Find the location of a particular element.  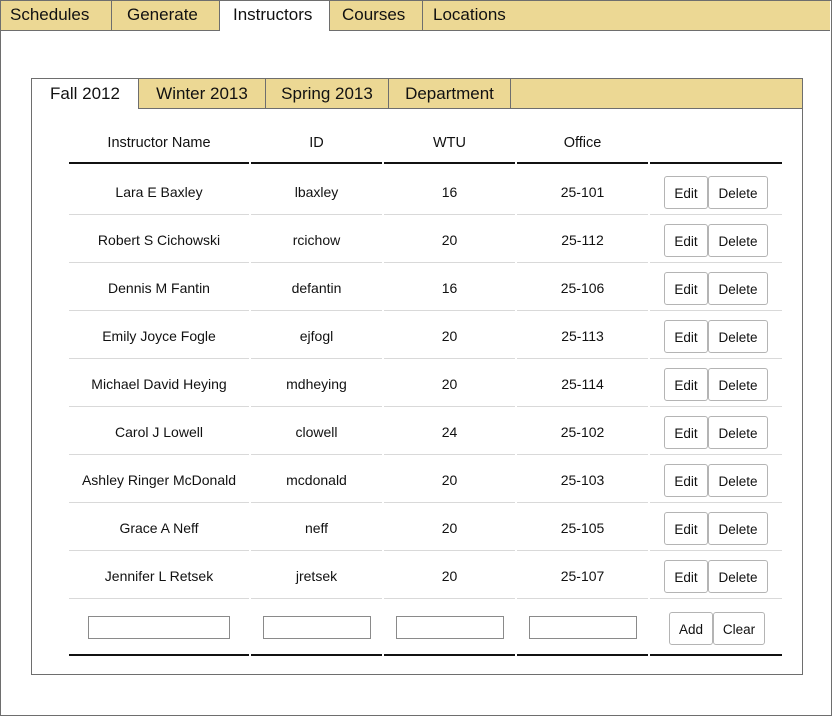

instructor-office: 25-112 is located at coordinates (582, 240).